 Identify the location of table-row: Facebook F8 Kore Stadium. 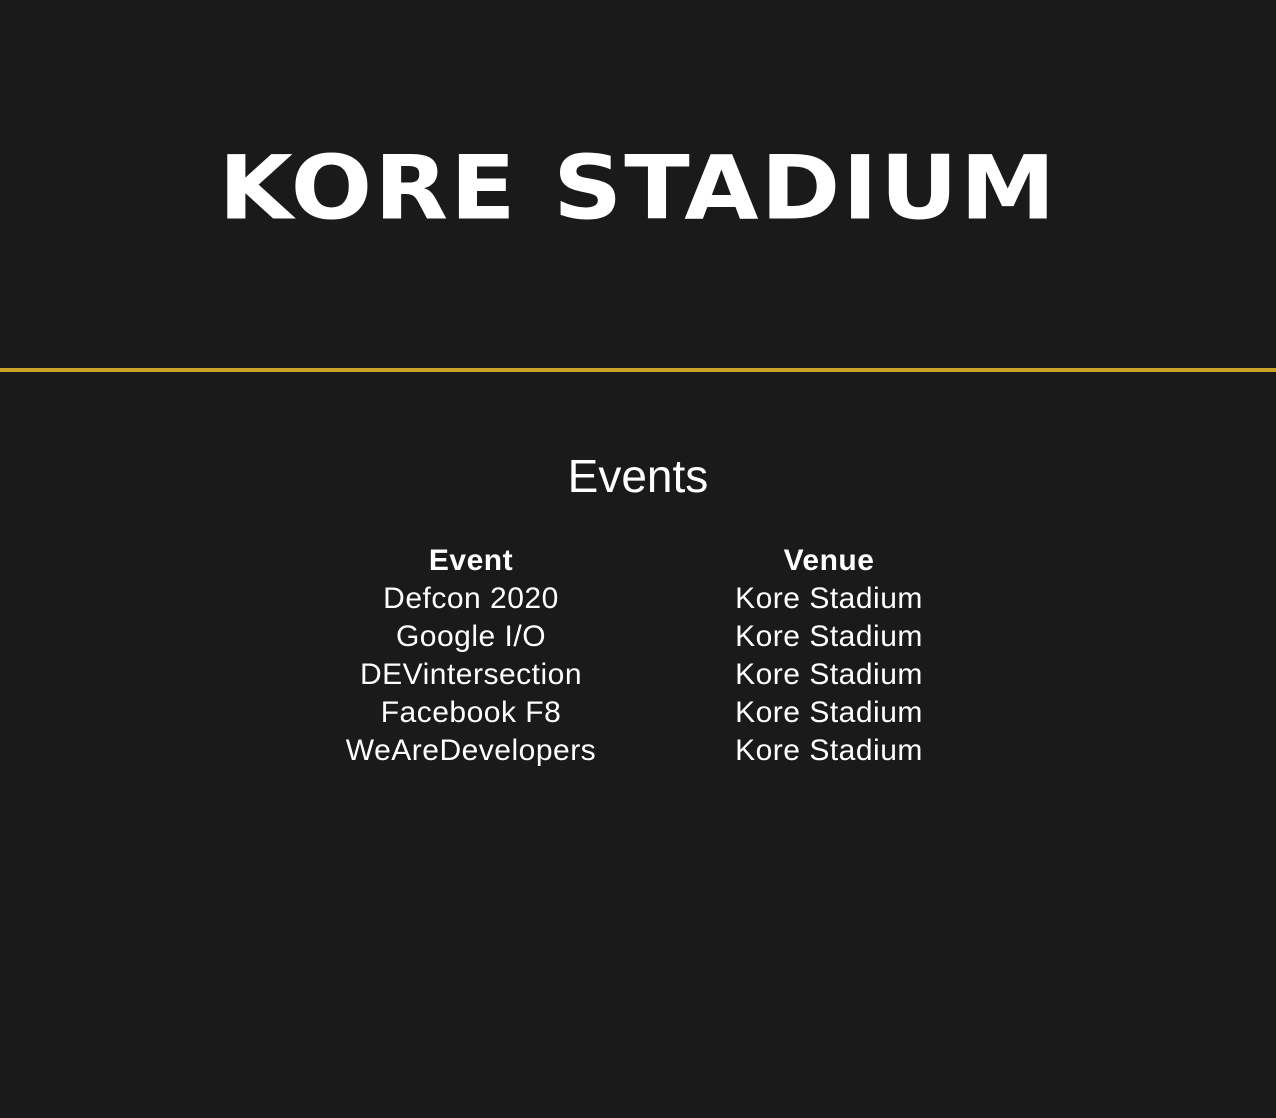
(650, 713).